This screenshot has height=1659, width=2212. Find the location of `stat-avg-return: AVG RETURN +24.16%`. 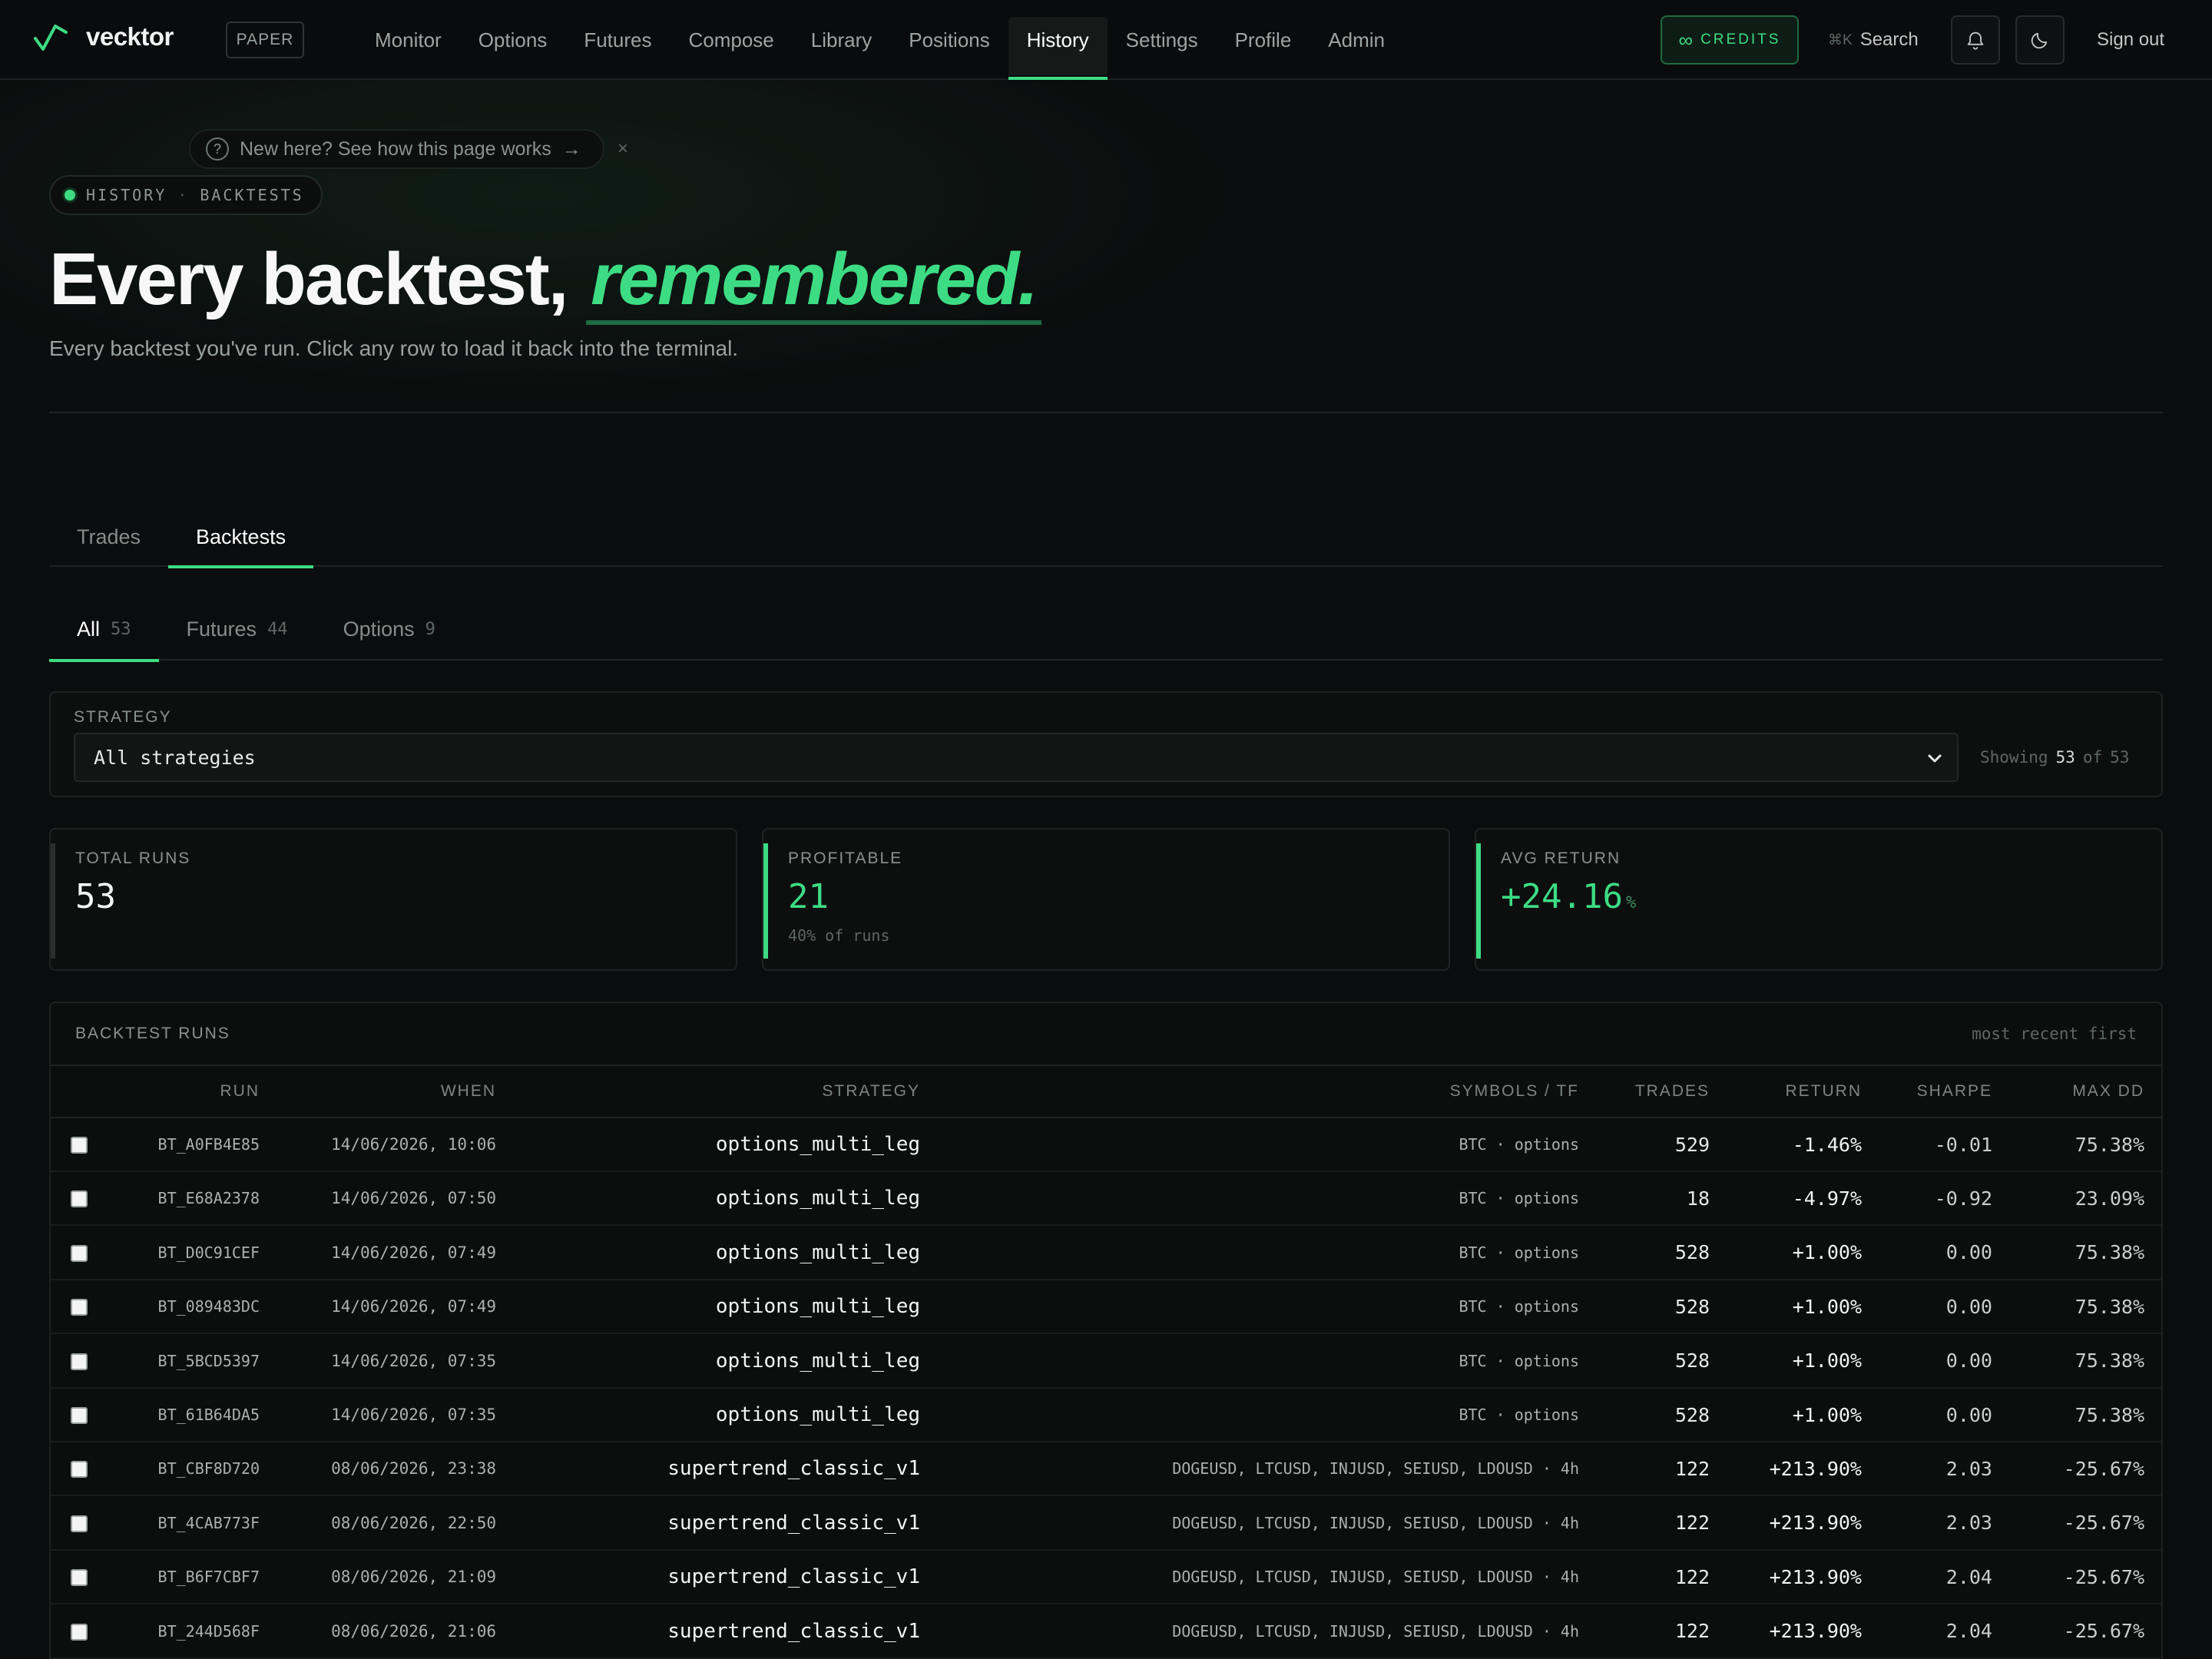

stat-avg-return: AVG RETURN +24.16% is located at coordinates (1819, 899).